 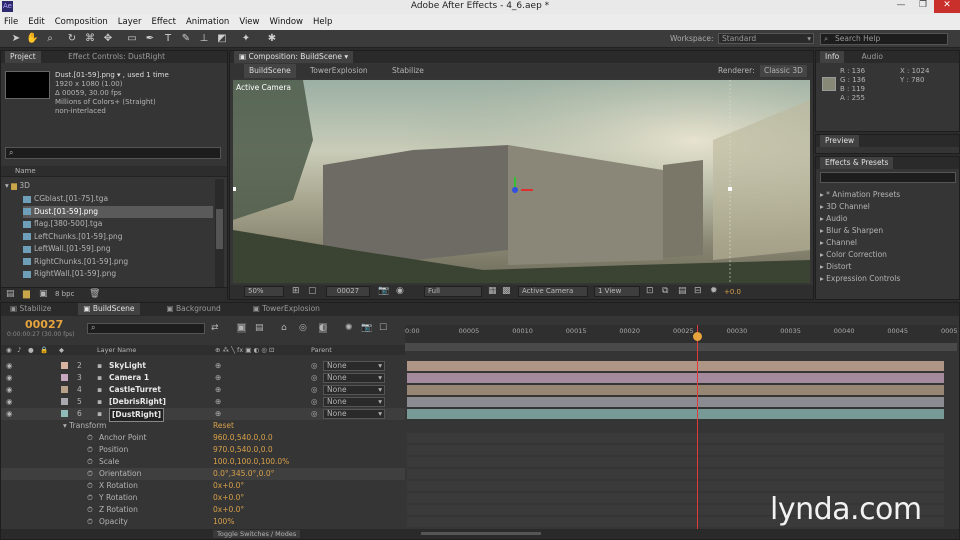 What do you see at coordinates (108, 39) in the screenshot?
I see `pan-behind-tool-icon: ✥` at bounding box center [108, 39].